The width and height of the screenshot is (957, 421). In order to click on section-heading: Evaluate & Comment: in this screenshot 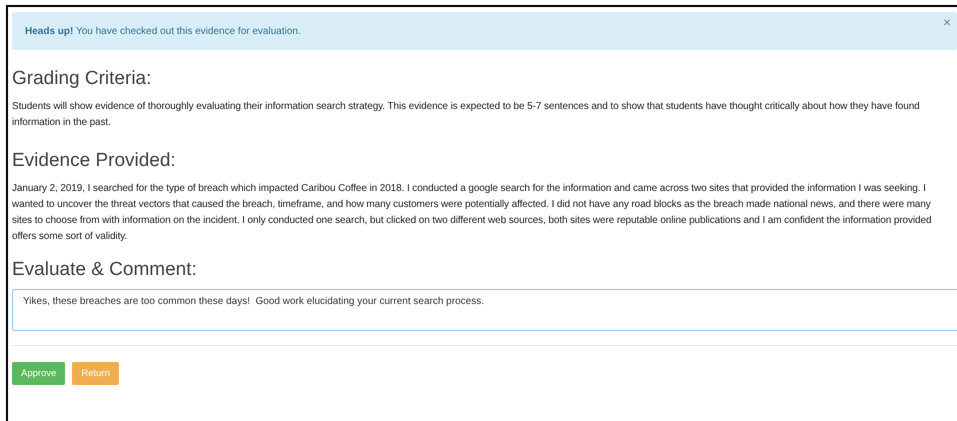, I will do `click(105, 270)`.